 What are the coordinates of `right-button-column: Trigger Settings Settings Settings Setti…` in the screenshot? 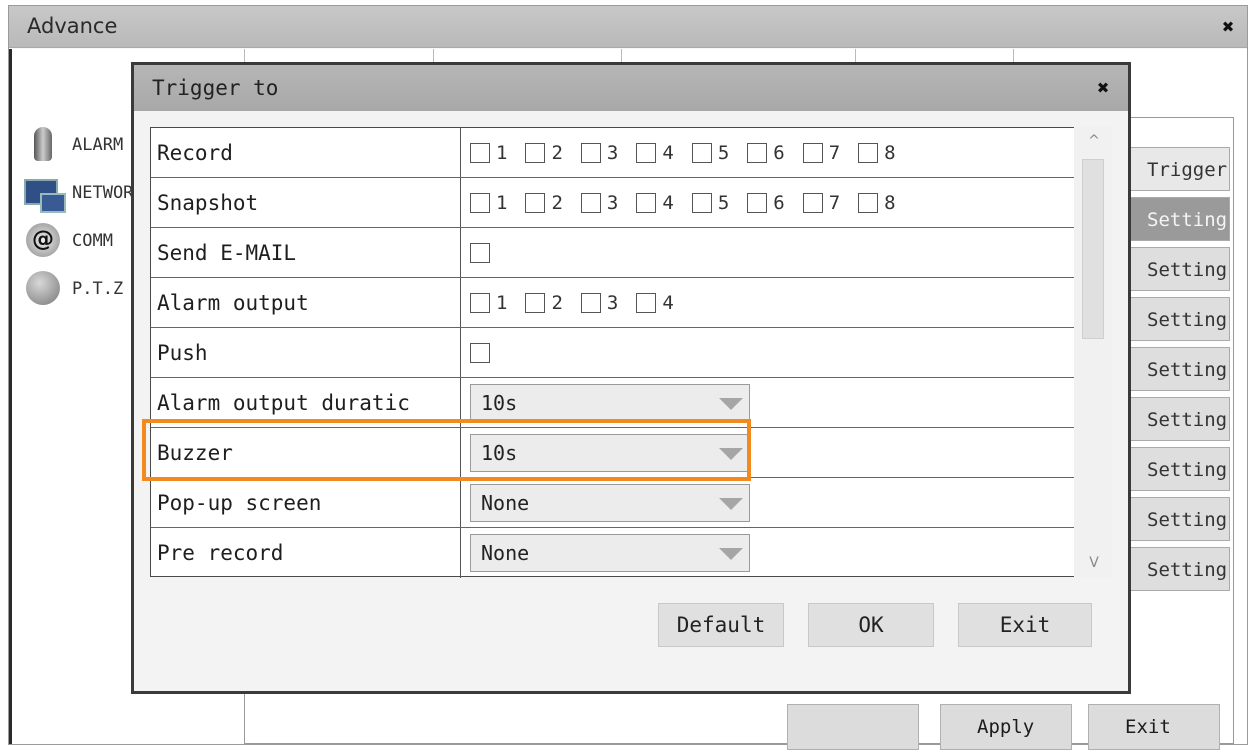 It's located at (1179, 372).